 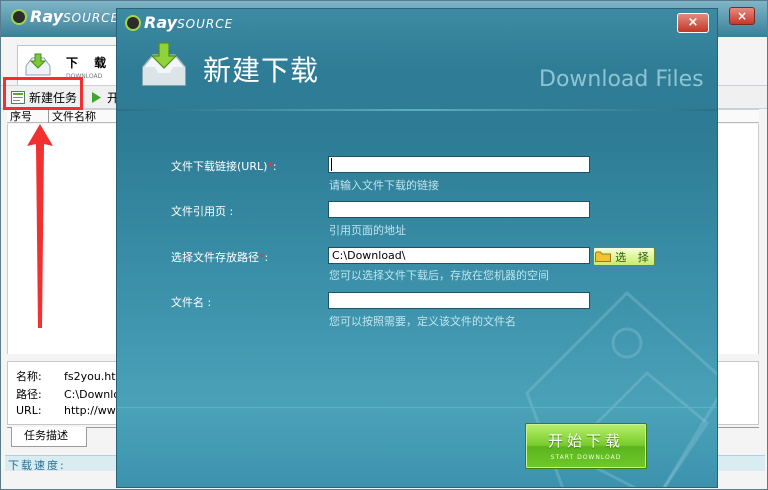 I want to click on app-logo: RaySOURCE, so click(x=65, y=16).